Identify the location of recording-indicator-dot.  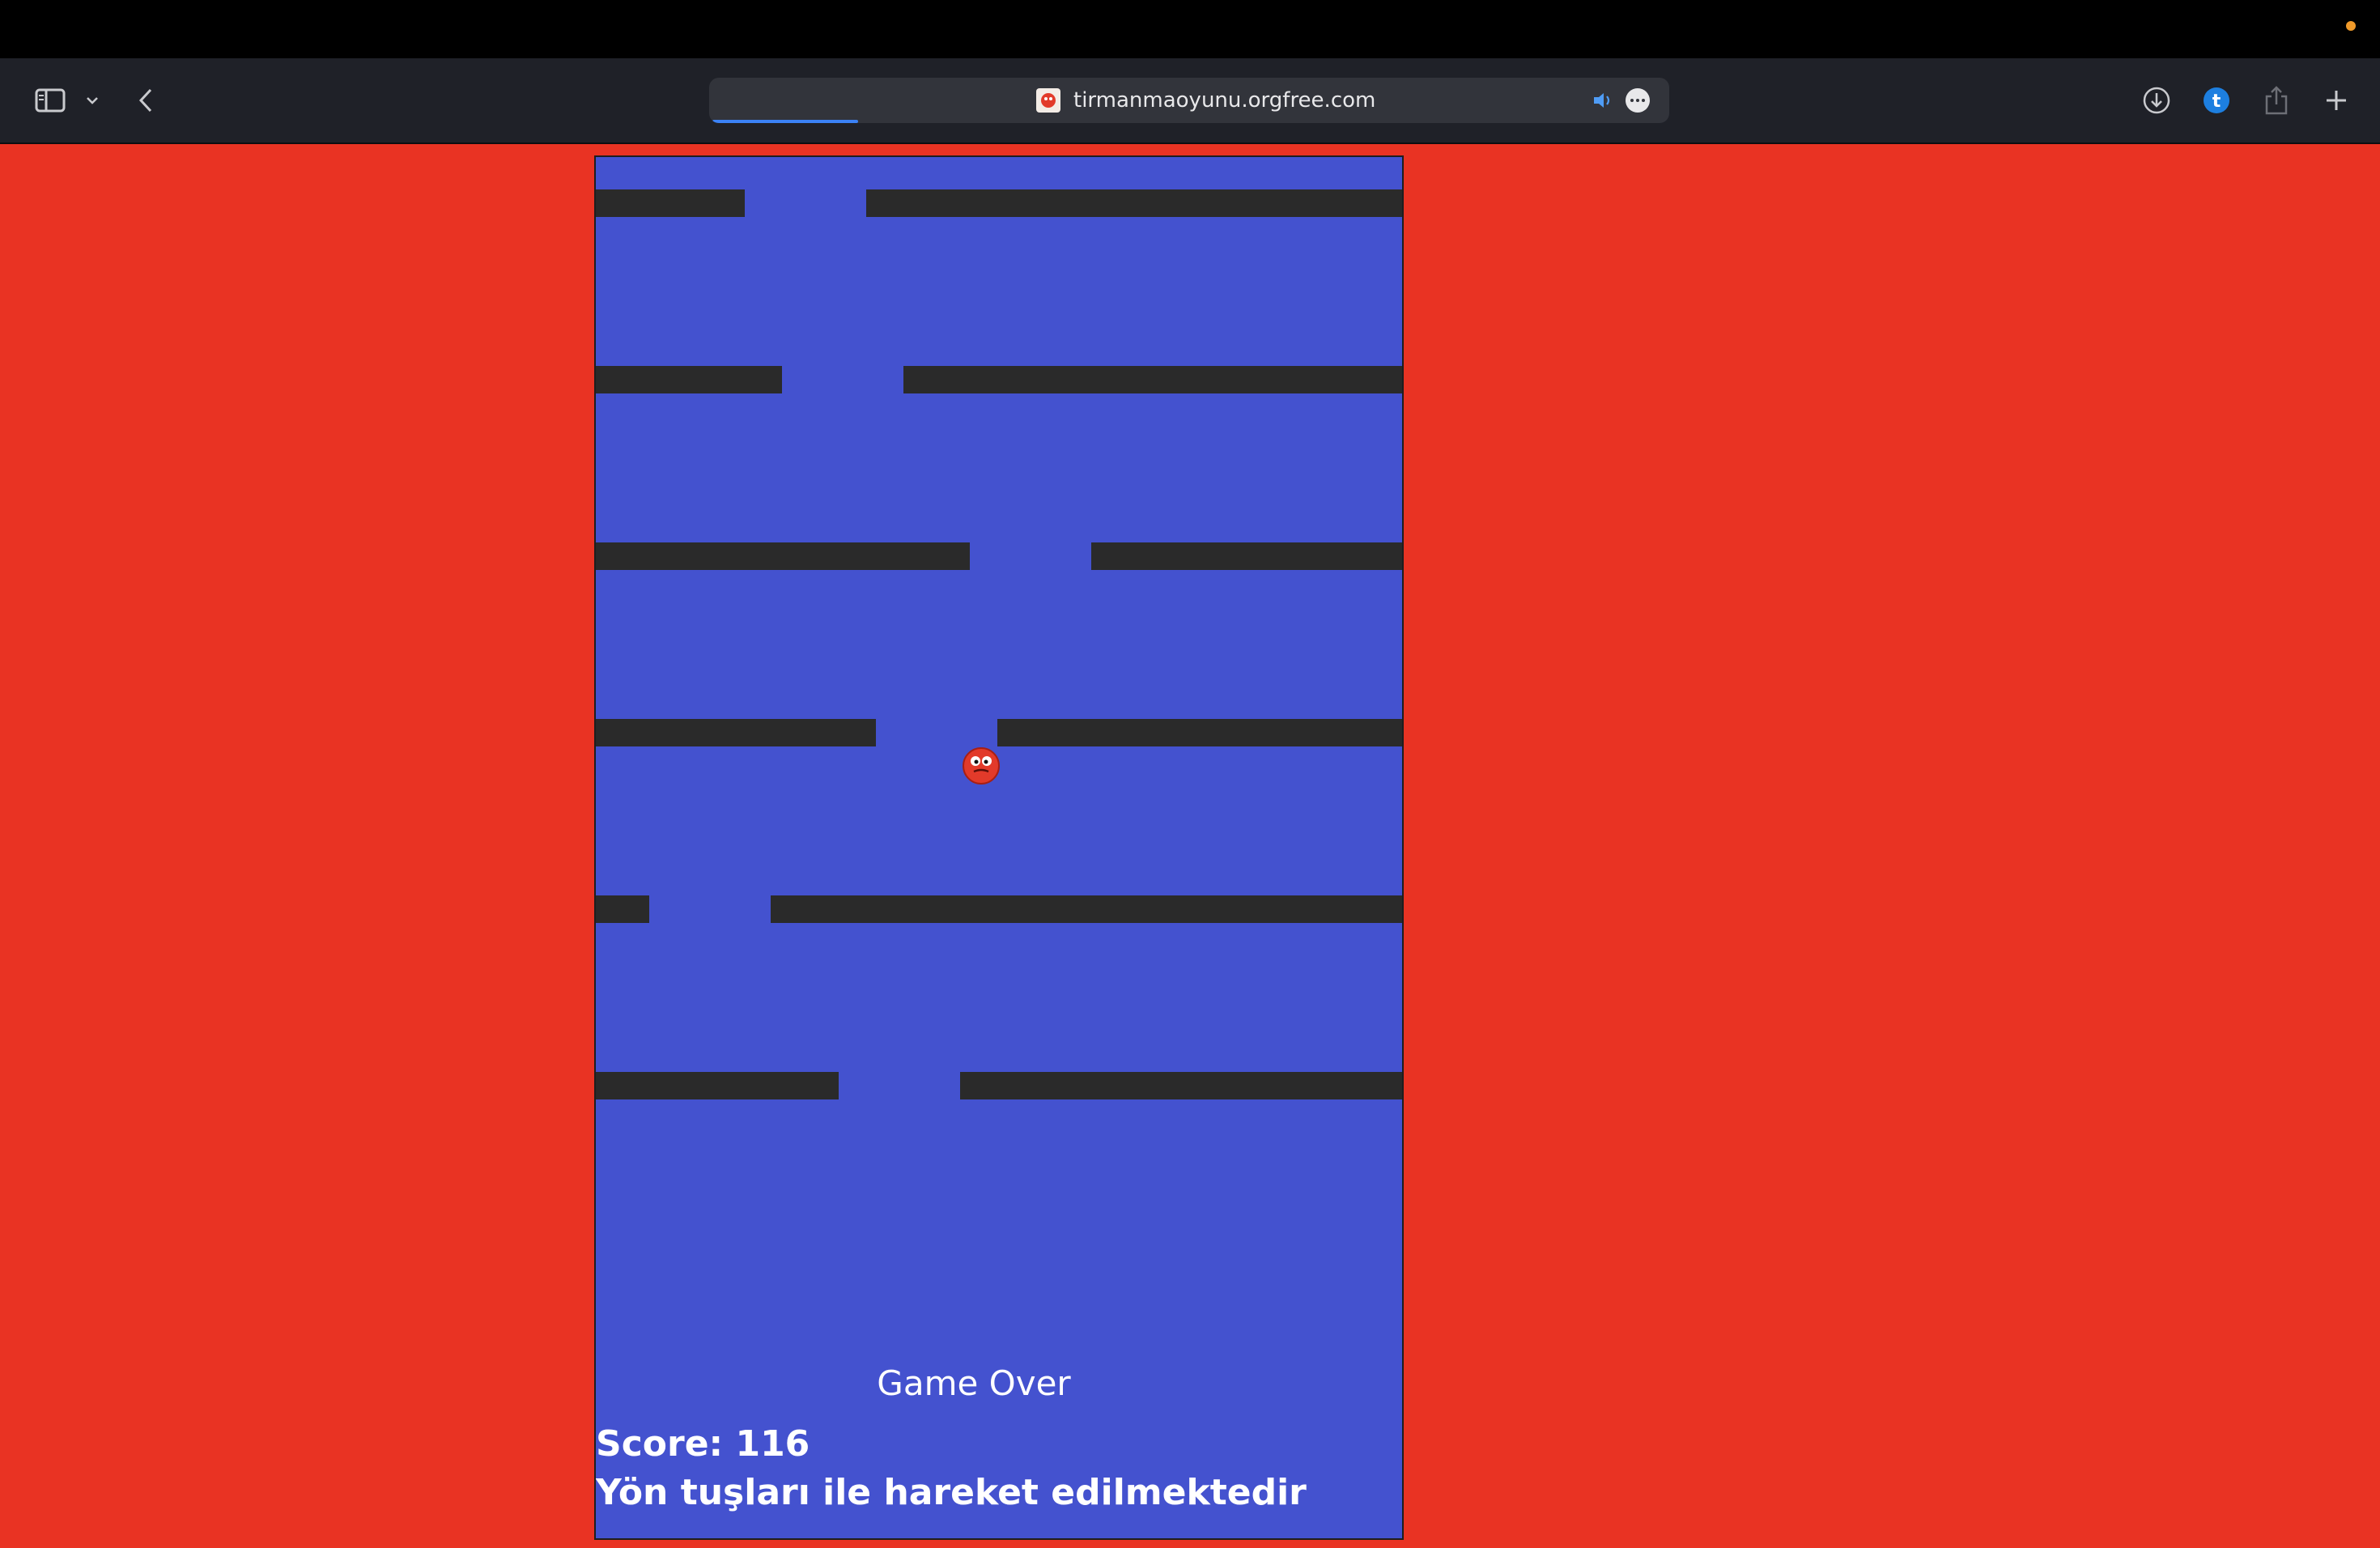
(2351, 26).